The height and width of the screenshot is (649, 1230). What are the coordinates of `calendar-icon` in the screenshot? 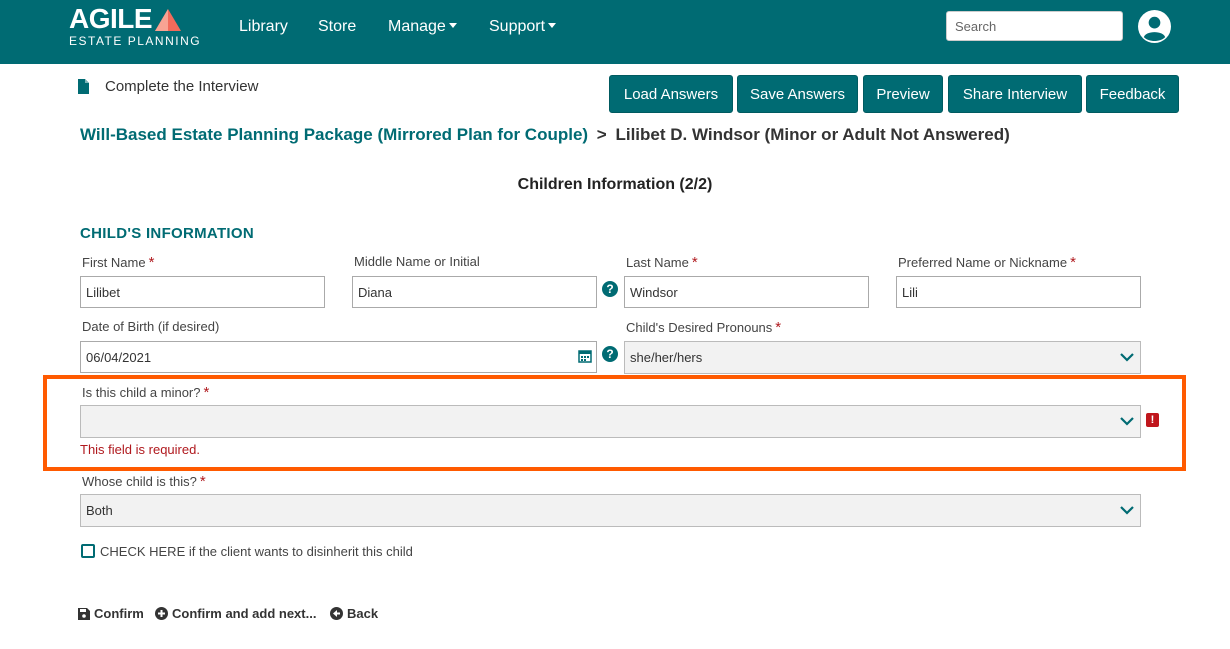 It's located at (585, 356).